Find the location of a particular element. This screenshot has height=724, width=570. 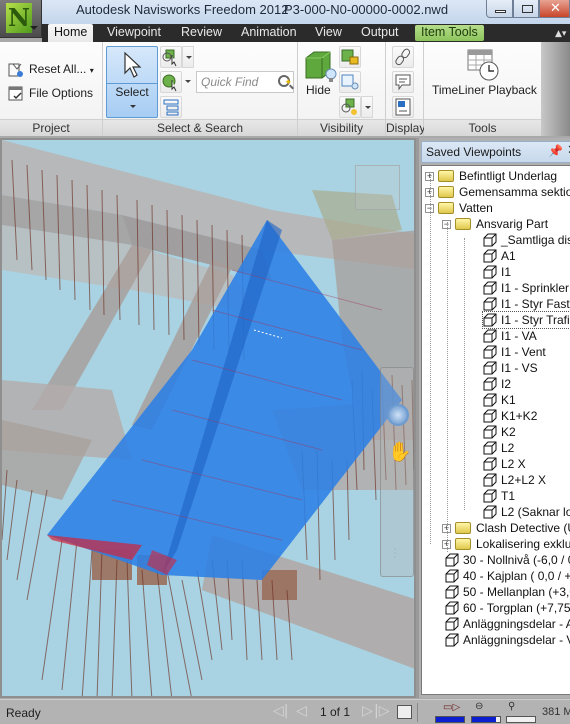

tree-viewpoint: I1 is located at coordinates (497, 272).